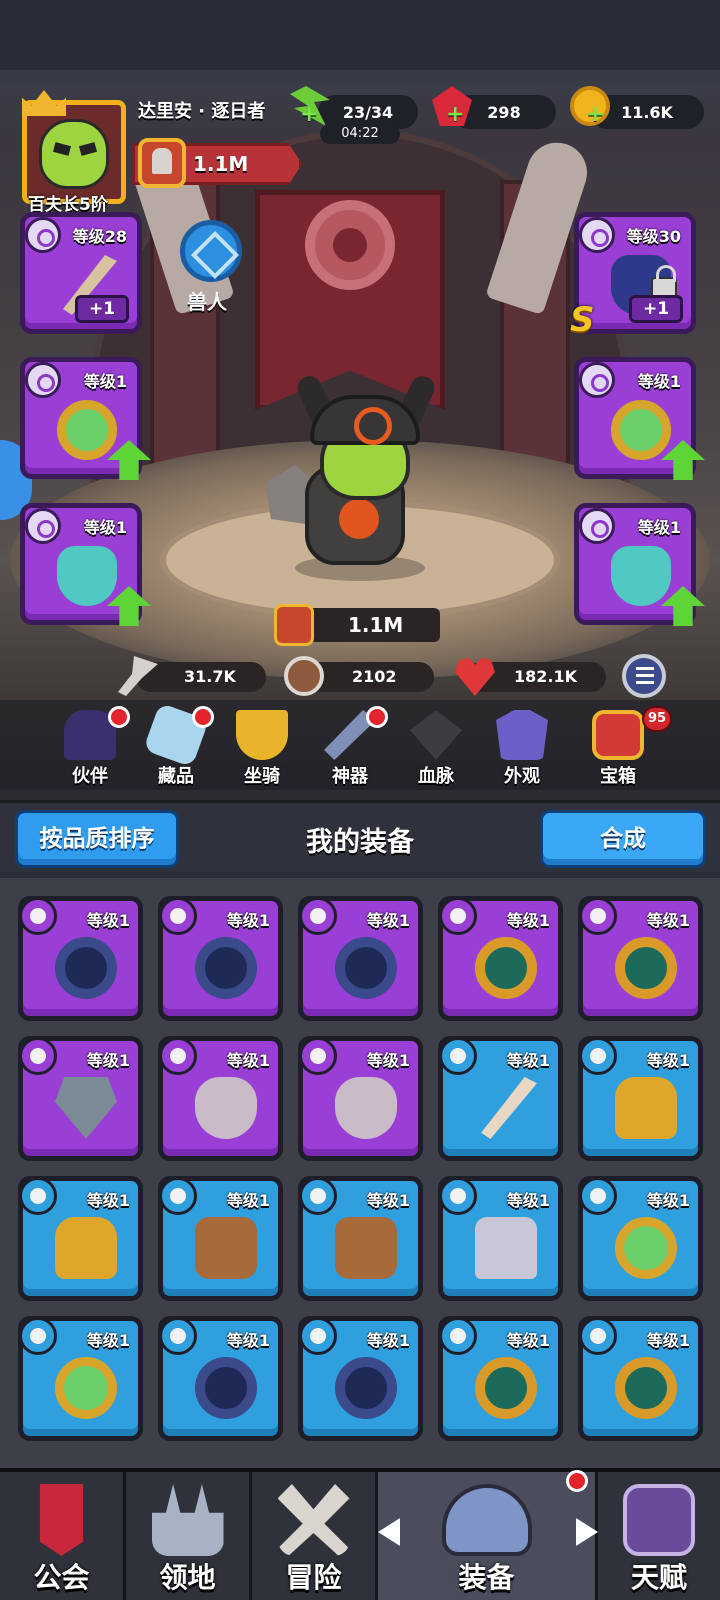  I want to click on teal-mask-icon, so click(87, 576).